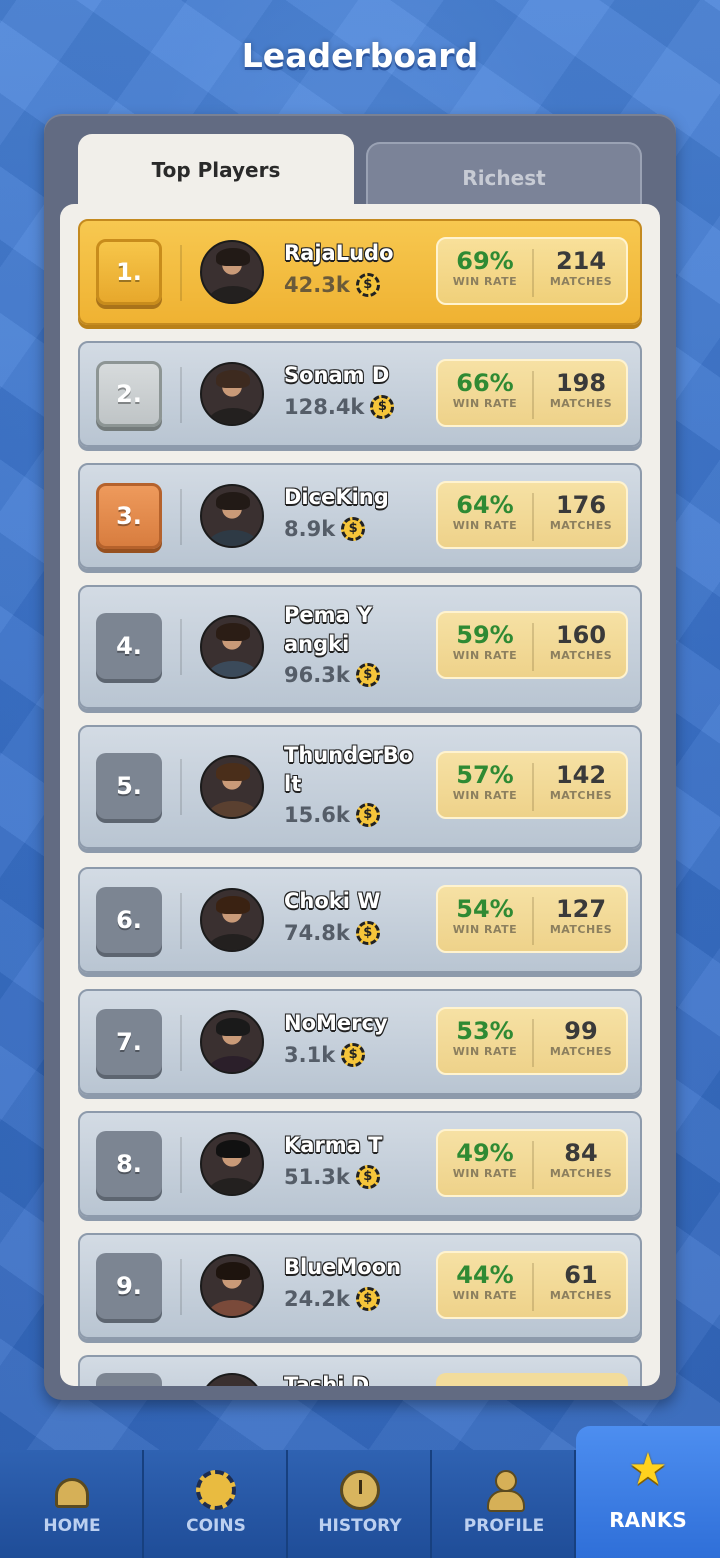 The width and height of the screenshot is (720, 1558). Describe the element at coordinates (129, 1379) in the screenshot. I see `rank-badge` at that location.